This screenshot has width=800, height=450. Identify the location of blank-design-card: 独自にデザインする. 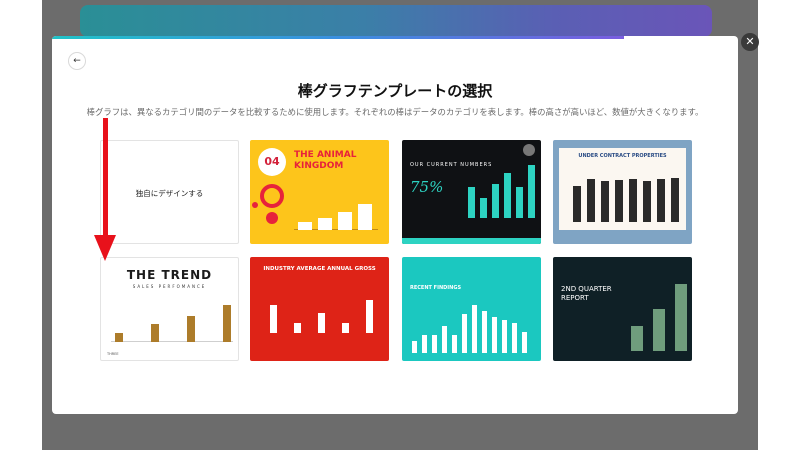
(169, 192).